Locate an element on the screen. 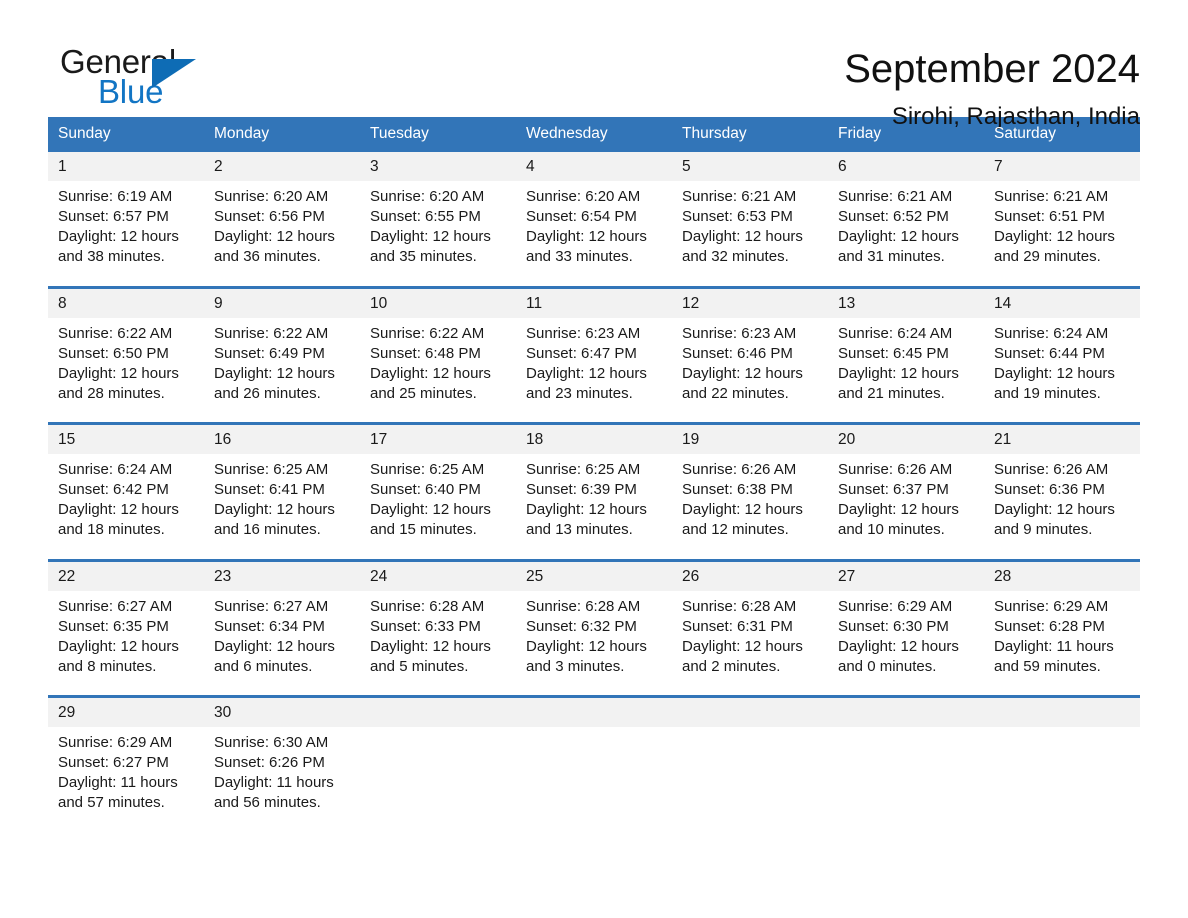 The height and width of the screenshot is (918, 1188). sunset-text: Sunset: 6:49 PM is located at coordinates (269, 353).